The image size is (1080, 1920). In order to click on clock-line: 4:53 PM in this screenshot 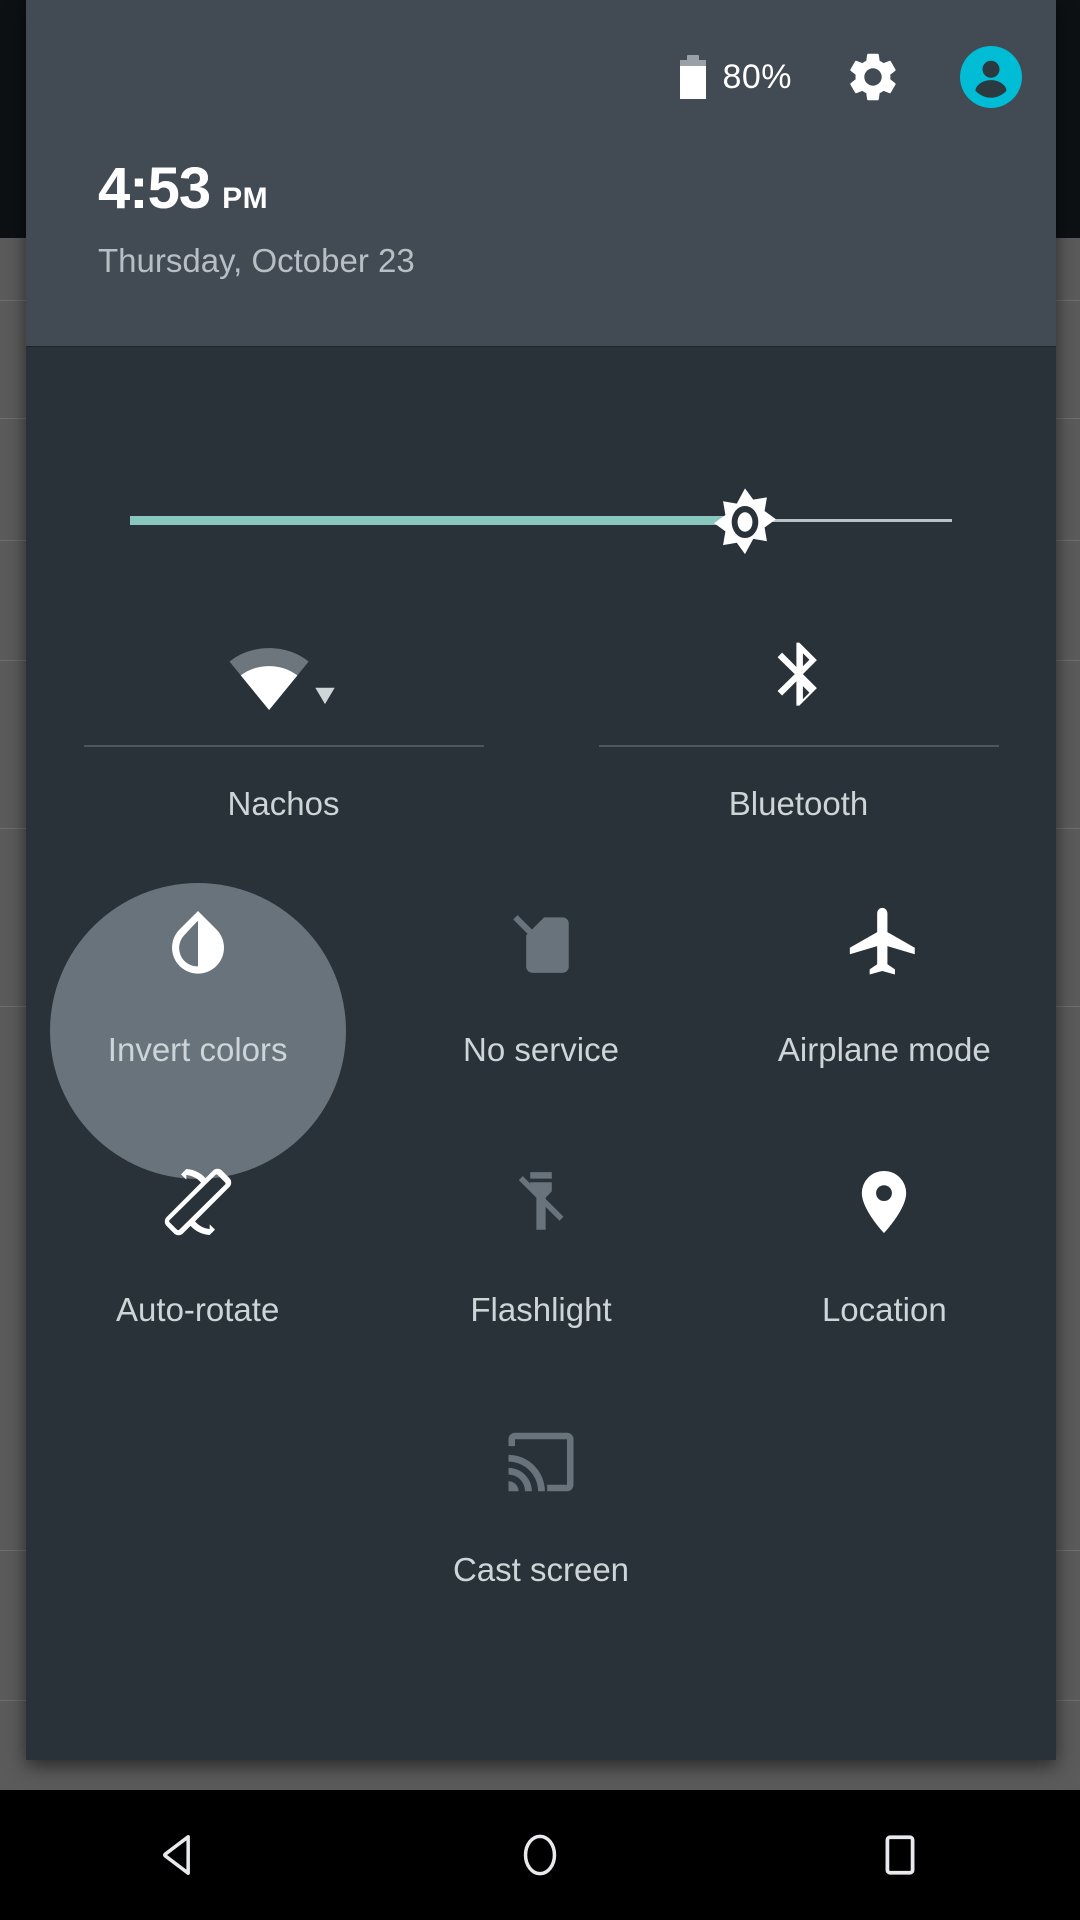, I will do `click(256, 189)`.